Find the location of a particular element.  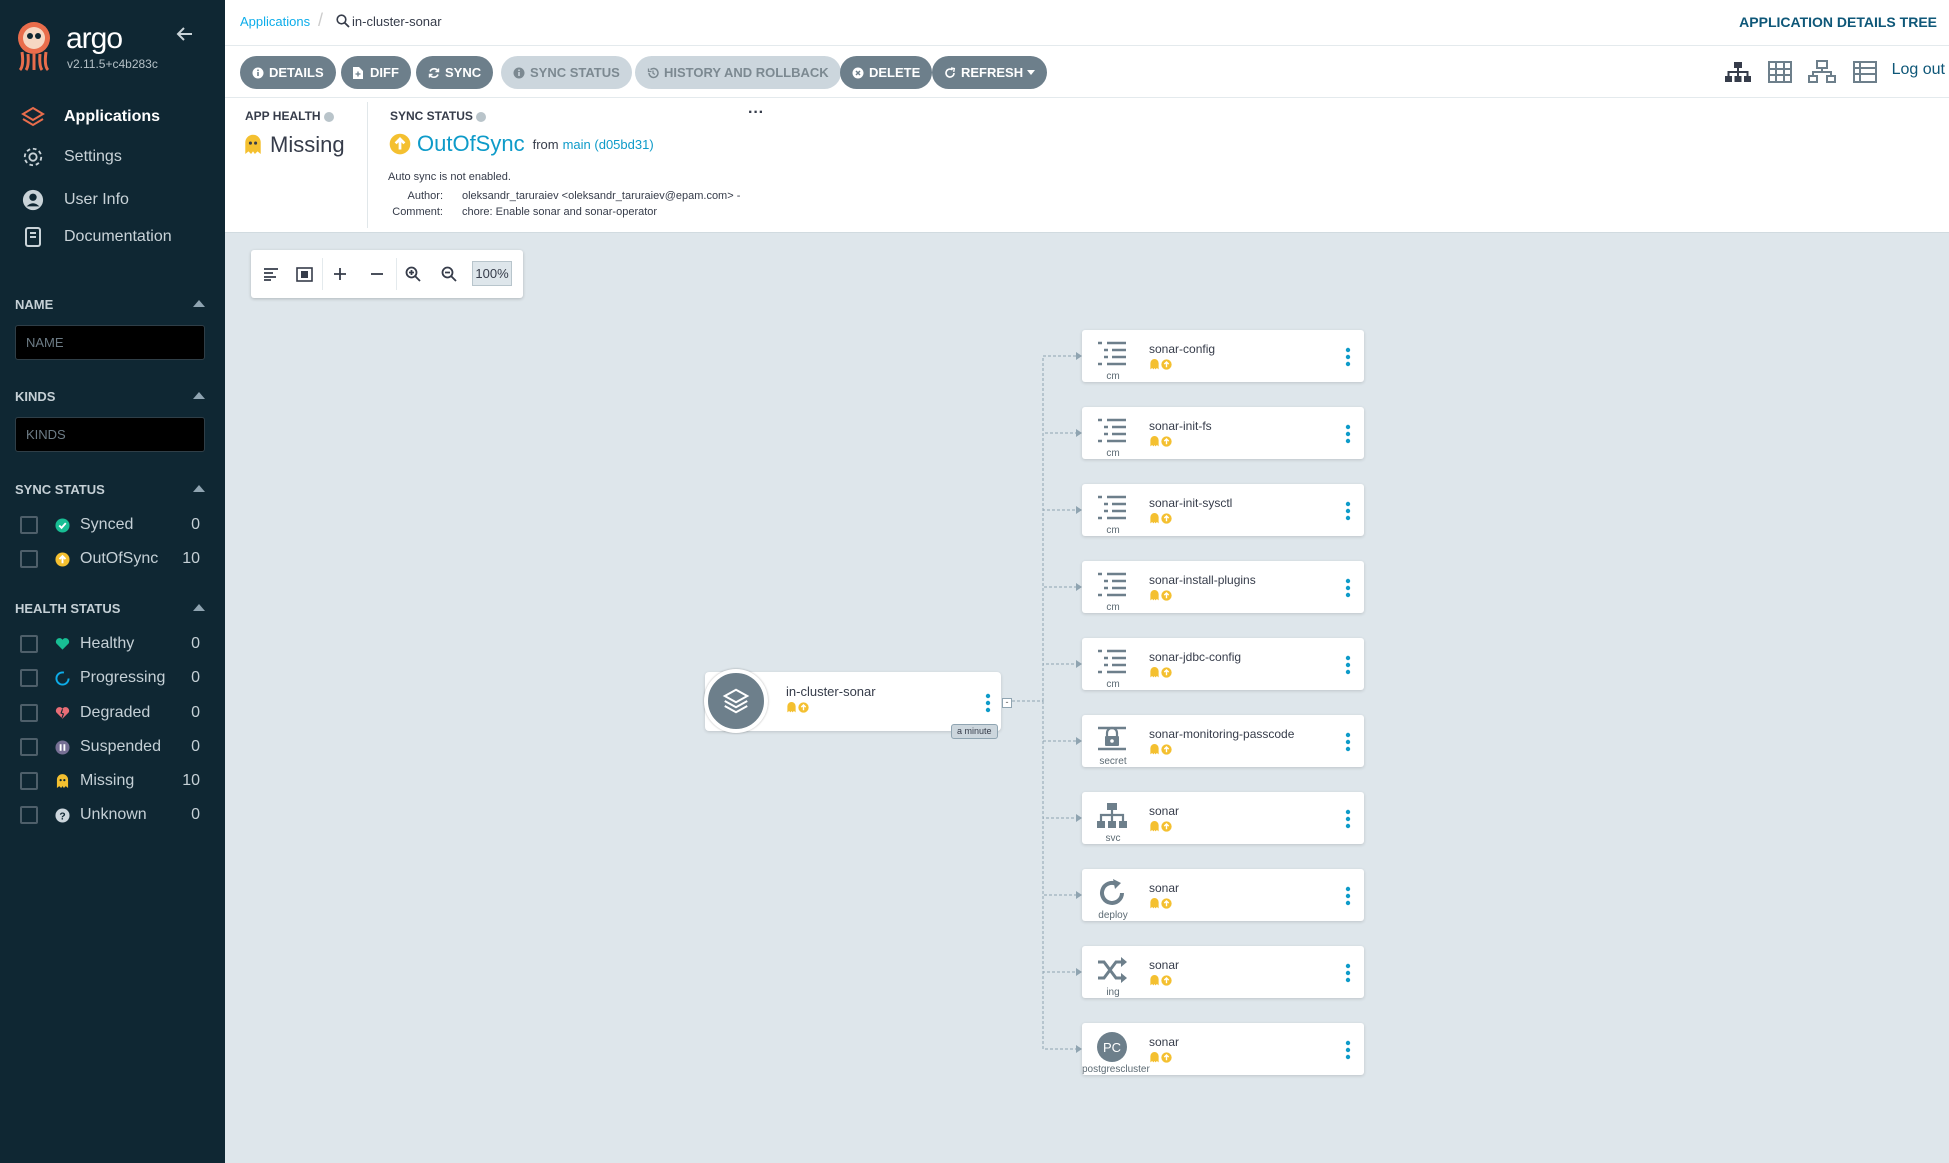

tree-view-icon is located at coordinates (1738, 72).